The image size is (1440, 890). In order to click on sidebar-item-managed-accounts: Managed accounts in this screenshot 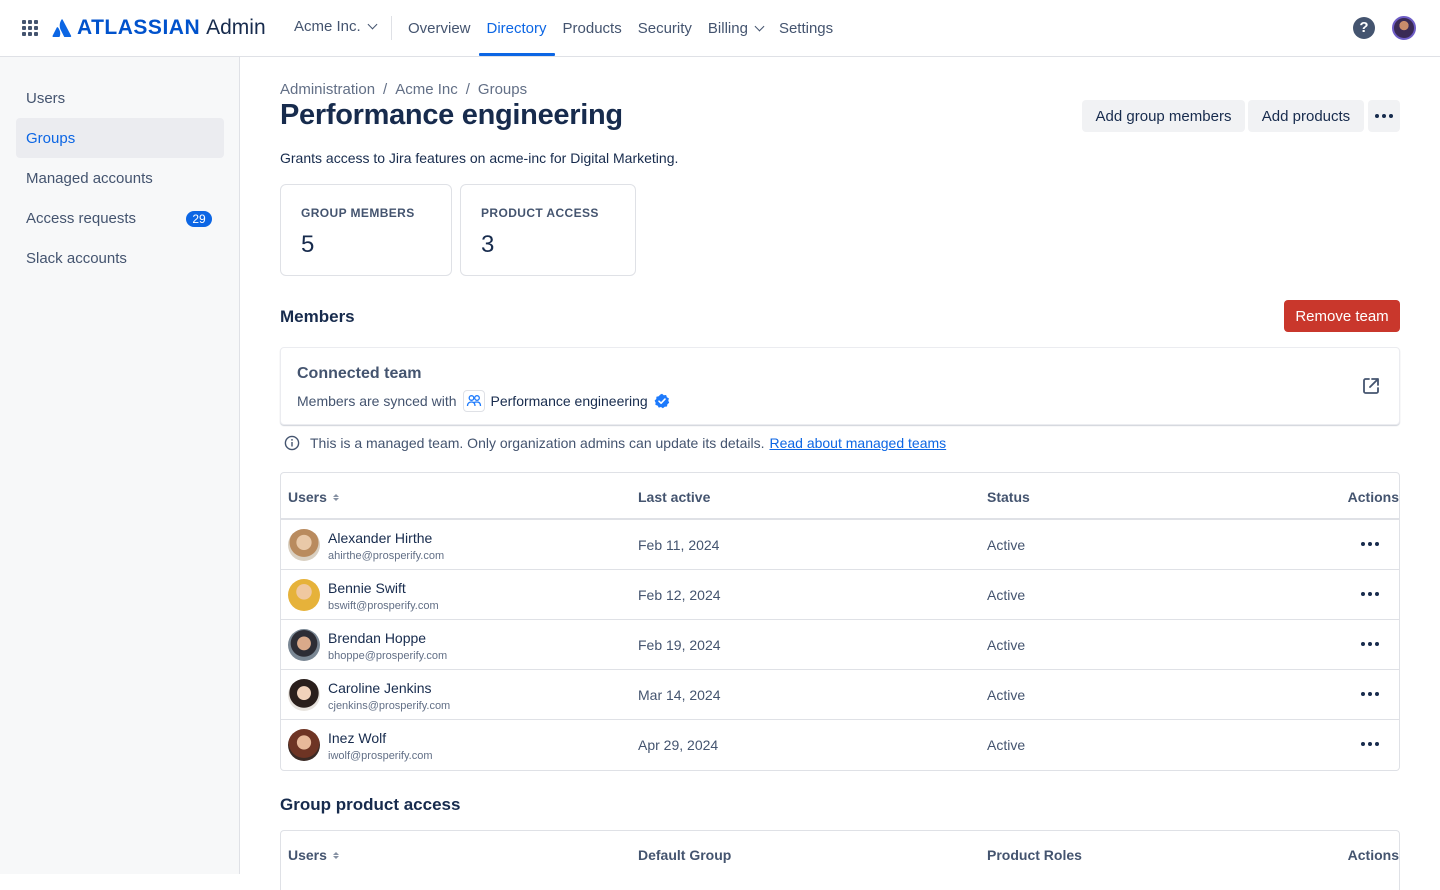, I will do `click(120, 178)`.